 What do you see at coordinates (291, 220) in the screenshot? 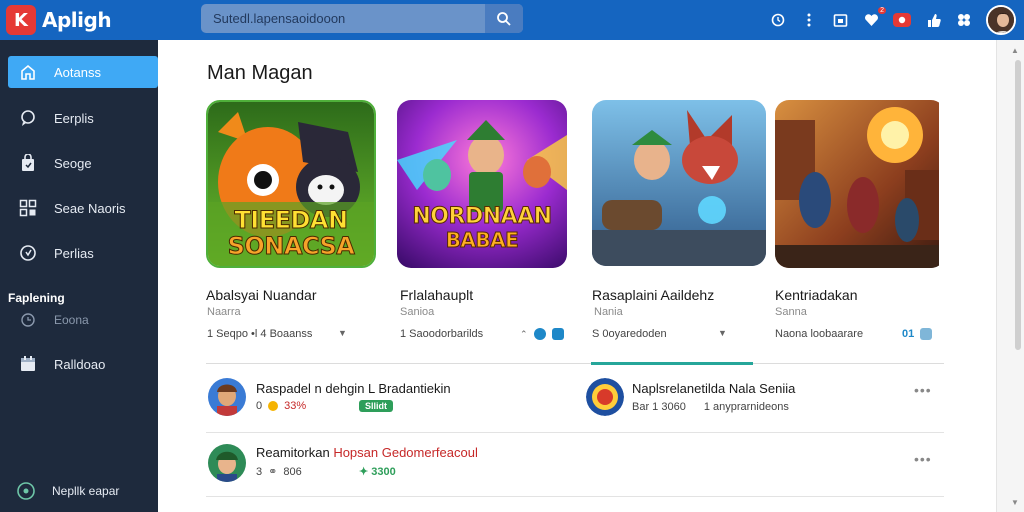
I see `game-art-title-line1: TIEEDAN` at bounding box center [291, 220].